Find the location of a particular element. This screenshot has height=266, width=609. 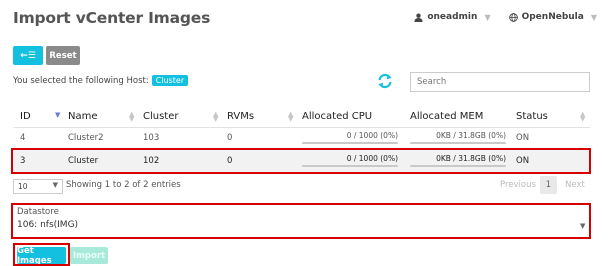

datastore-label: Datastore is located at coordinates (38, 212).